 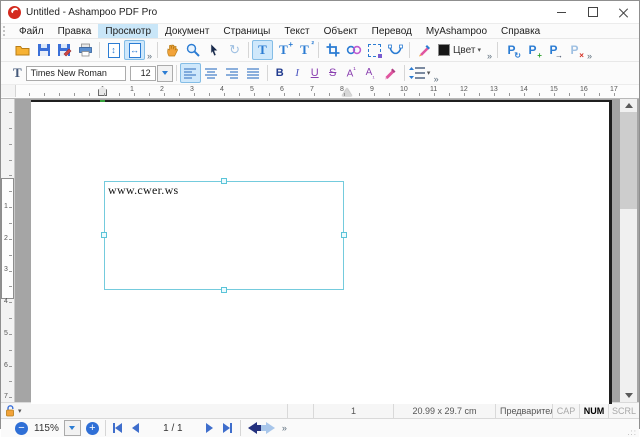 I want to click on link-tool-button, so click(x=353, y=50).